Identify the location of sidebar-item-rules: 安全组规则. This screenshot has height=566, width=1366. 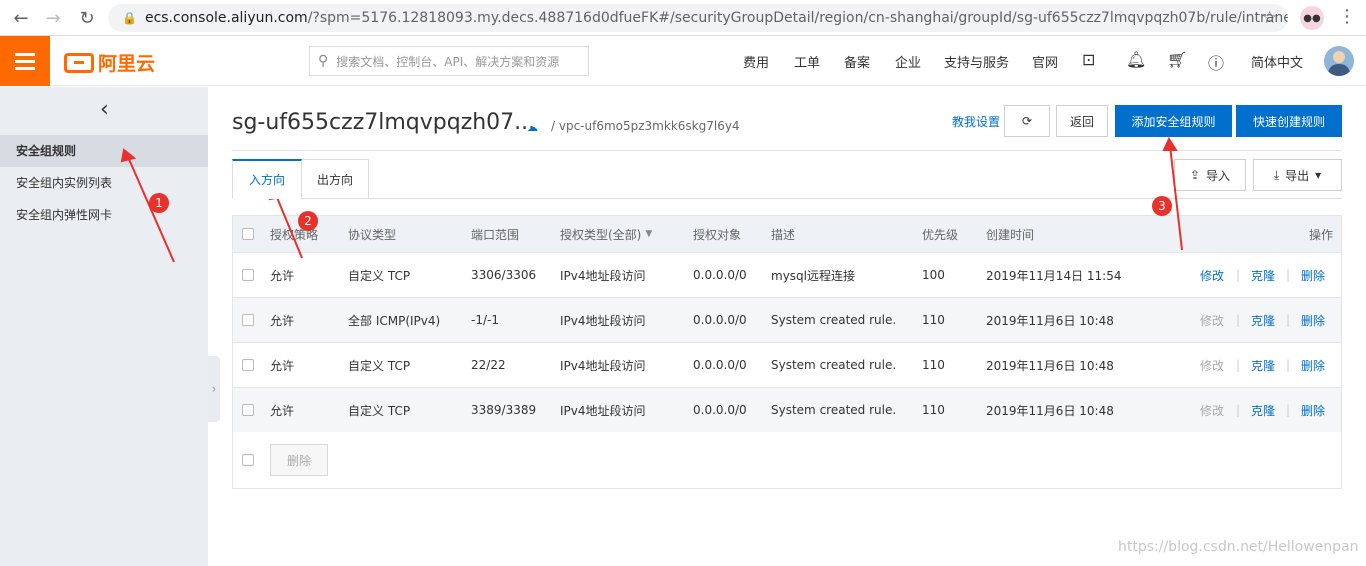
(104, 151).